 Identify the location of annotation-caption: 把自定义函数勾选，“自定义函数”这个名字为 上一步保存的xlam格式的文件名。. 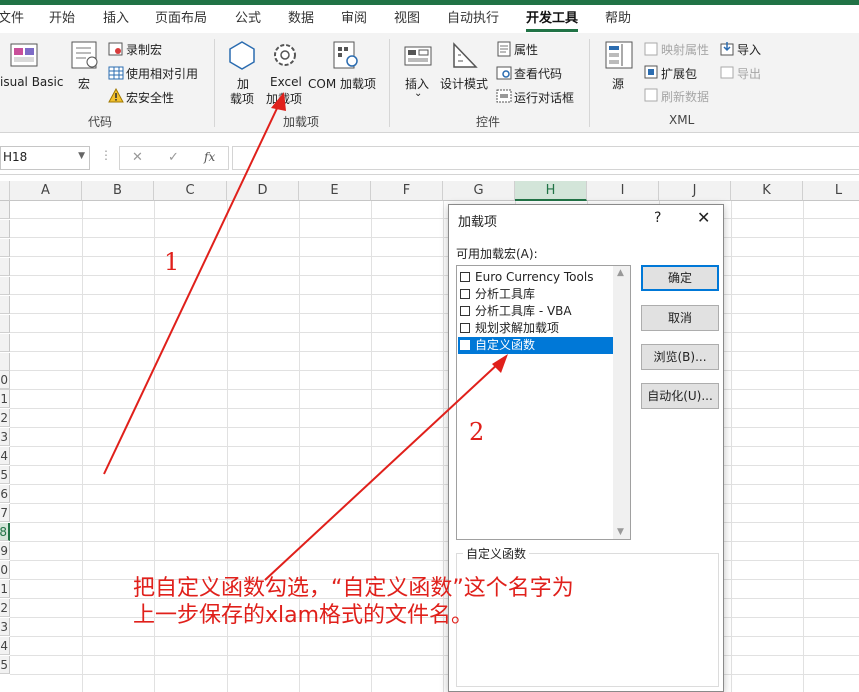
(353, 602).